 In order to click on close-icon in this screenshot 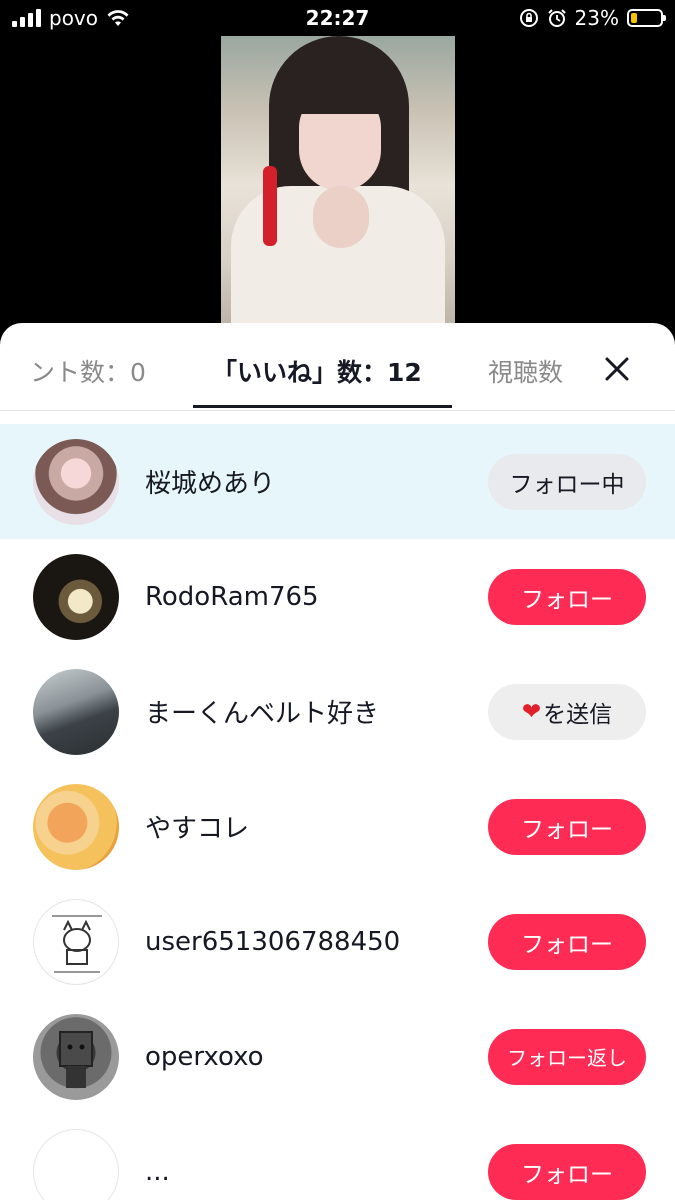, I will do `click(617, 369)`.